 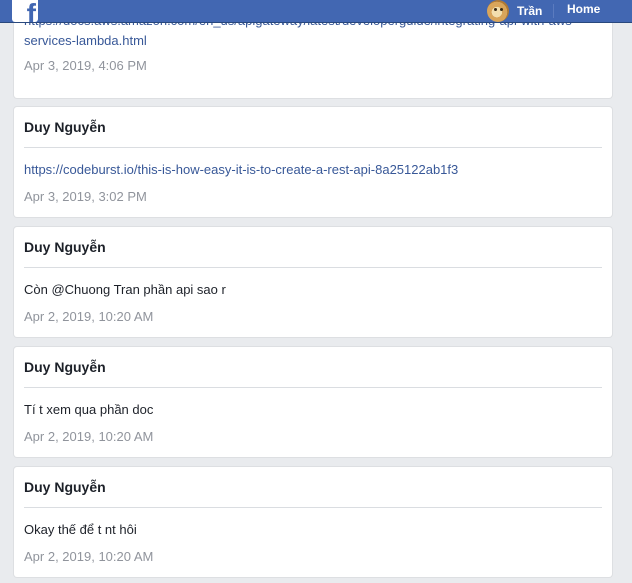 I want to click on nav-divider, so click(x=553, y=11).